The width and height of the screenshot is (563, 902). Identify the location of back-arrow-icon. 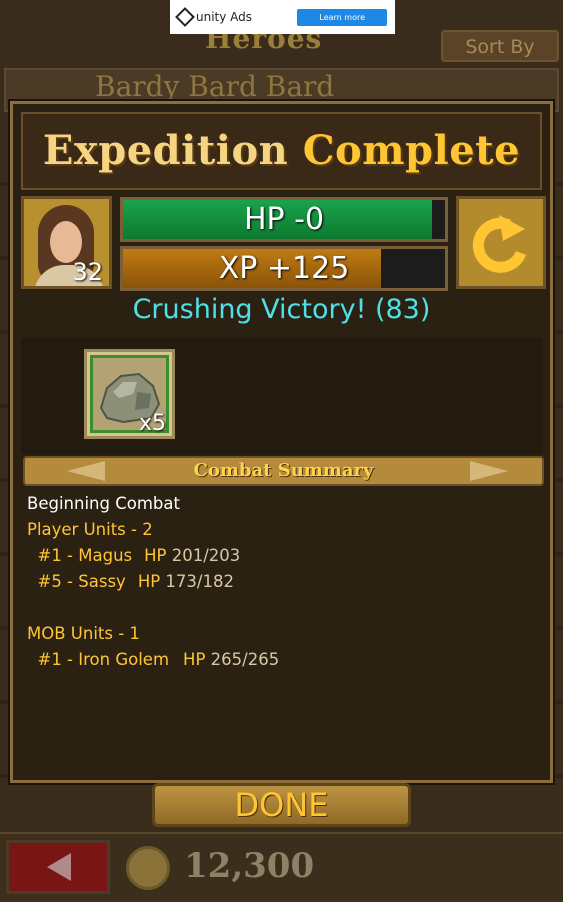
(59, 867).